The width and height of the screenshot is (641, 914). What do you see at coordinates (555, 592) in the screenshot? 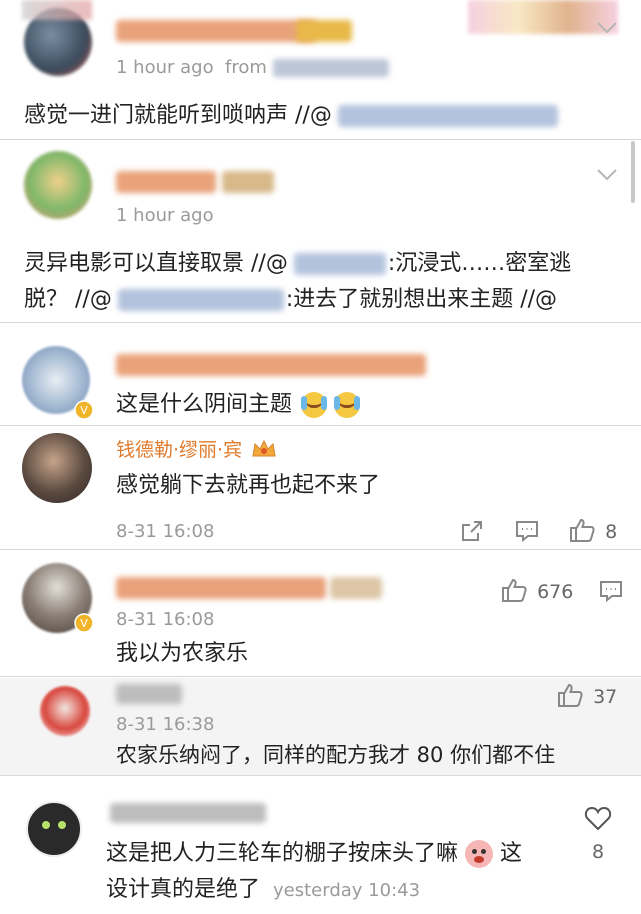
I see `like-count: 676` at bounding box center [555, 592].